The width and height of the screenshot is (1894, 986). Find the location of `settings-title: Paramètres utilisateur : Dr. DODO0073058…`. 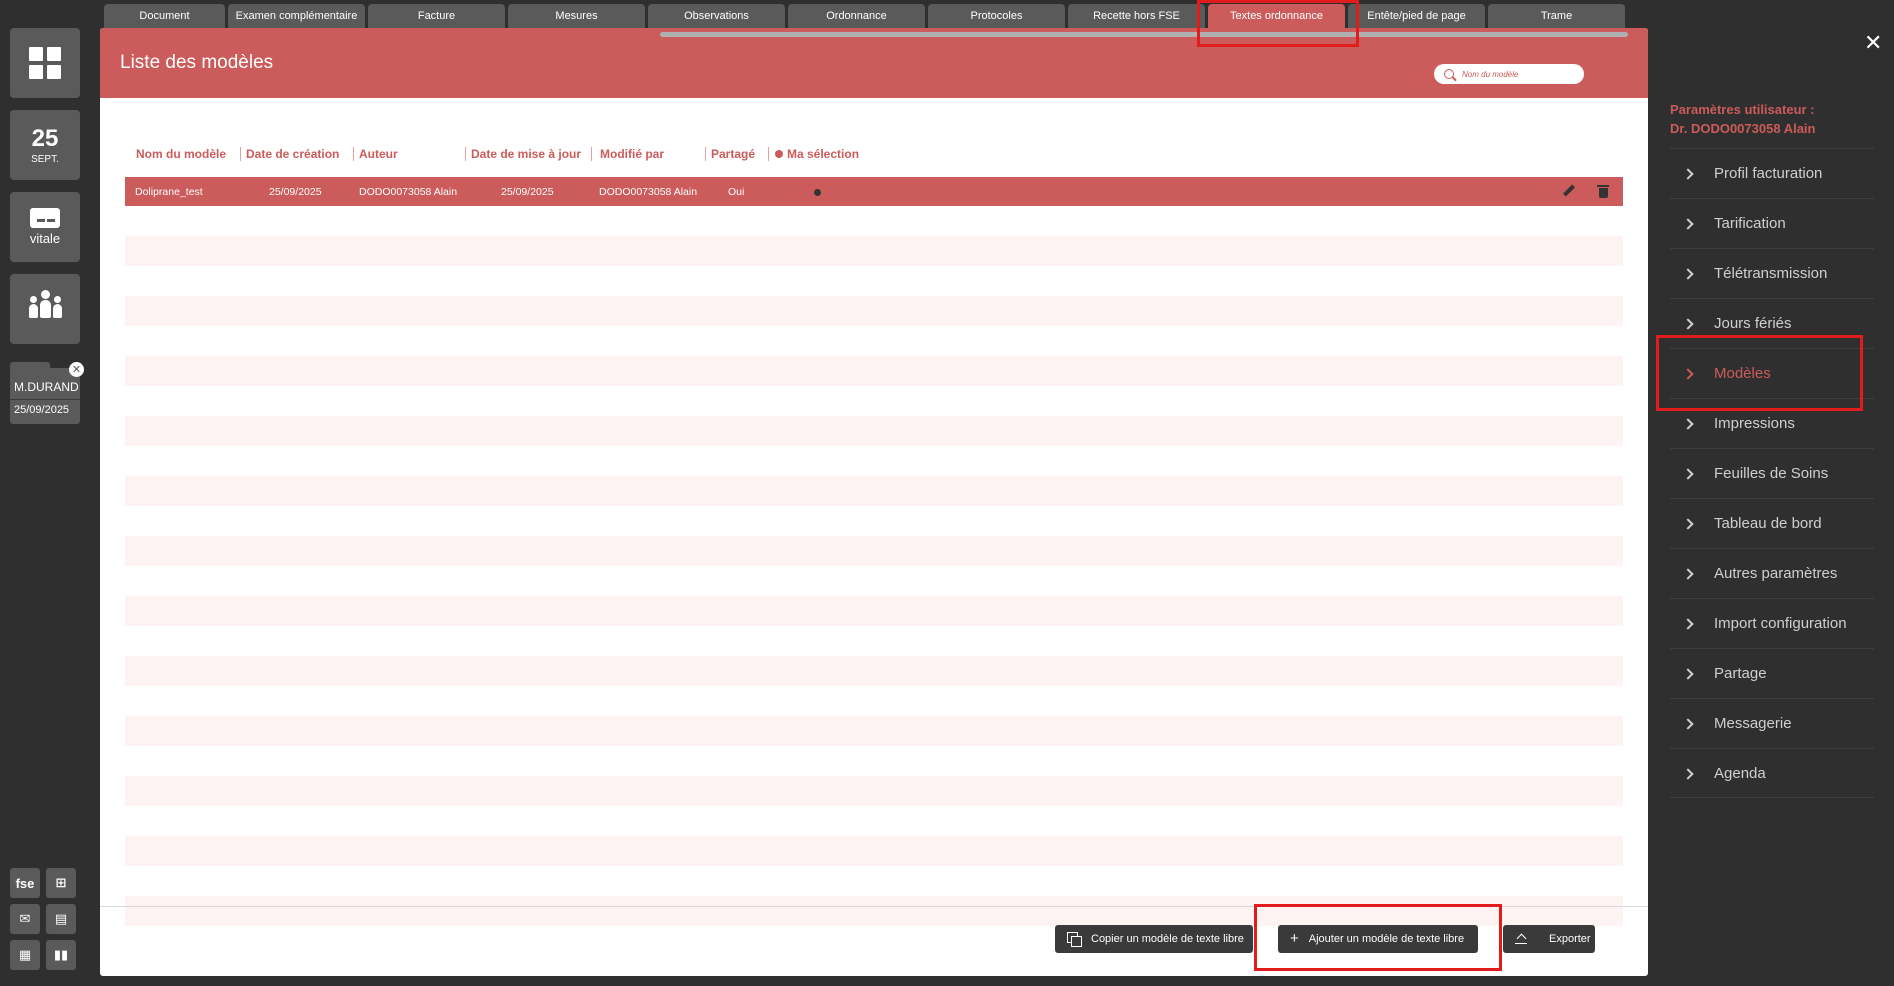

settings-title: Paramètres utilisateur : Dr. DODO0073058… is located at coordinates (1743, 119).